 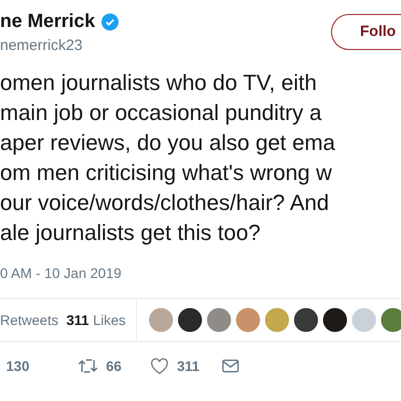 I want to click on author-handle: nemerrick23, so click(x=60, y=46).